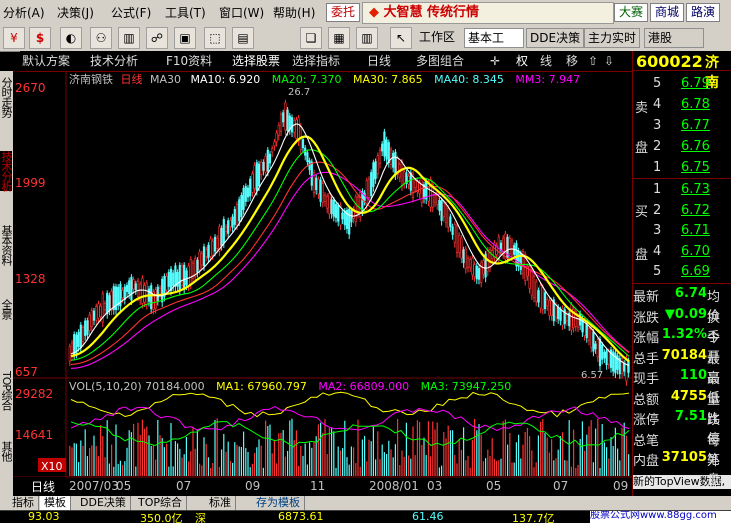 This screenshot has height=523, width=731. Describe the element at coordinates (6, 97) in the screenshot. I see `tab-timeshare: 分时走势` at that location.